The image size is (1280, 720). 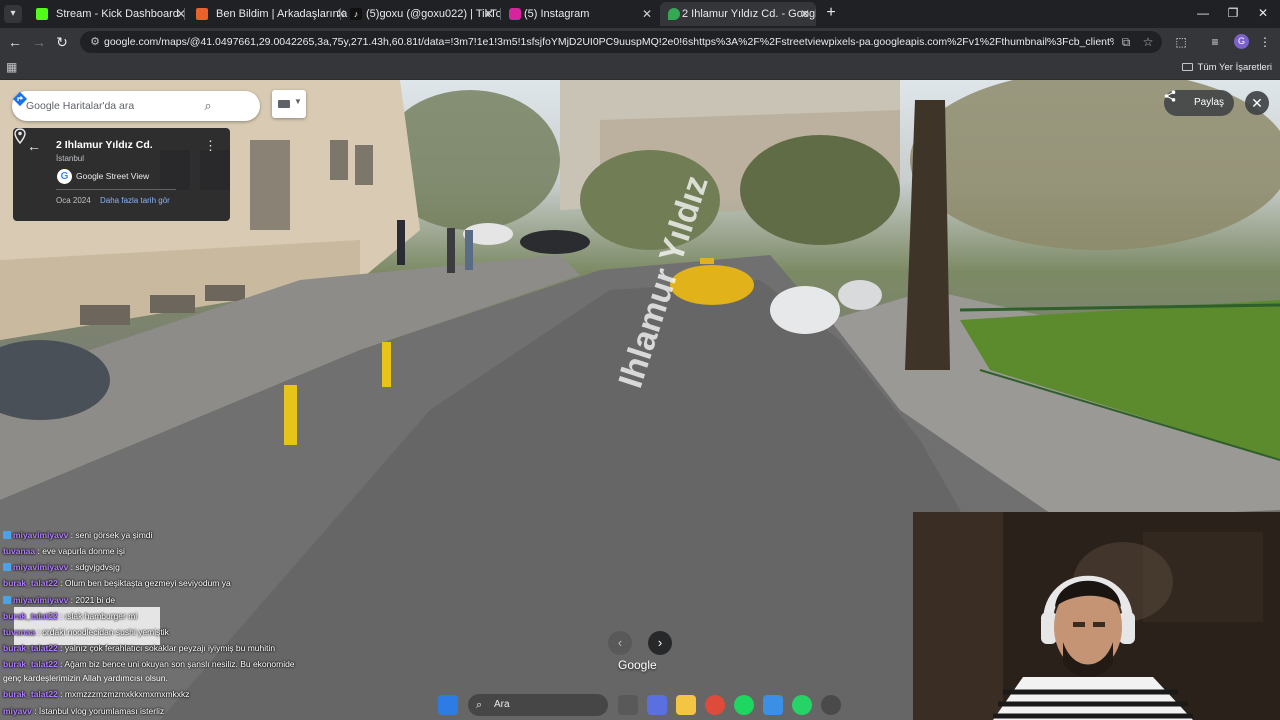 What do you see at coordinates (1170, 96) in the screenshot?
I see `share-icon` at bounding box center [1170, 96].